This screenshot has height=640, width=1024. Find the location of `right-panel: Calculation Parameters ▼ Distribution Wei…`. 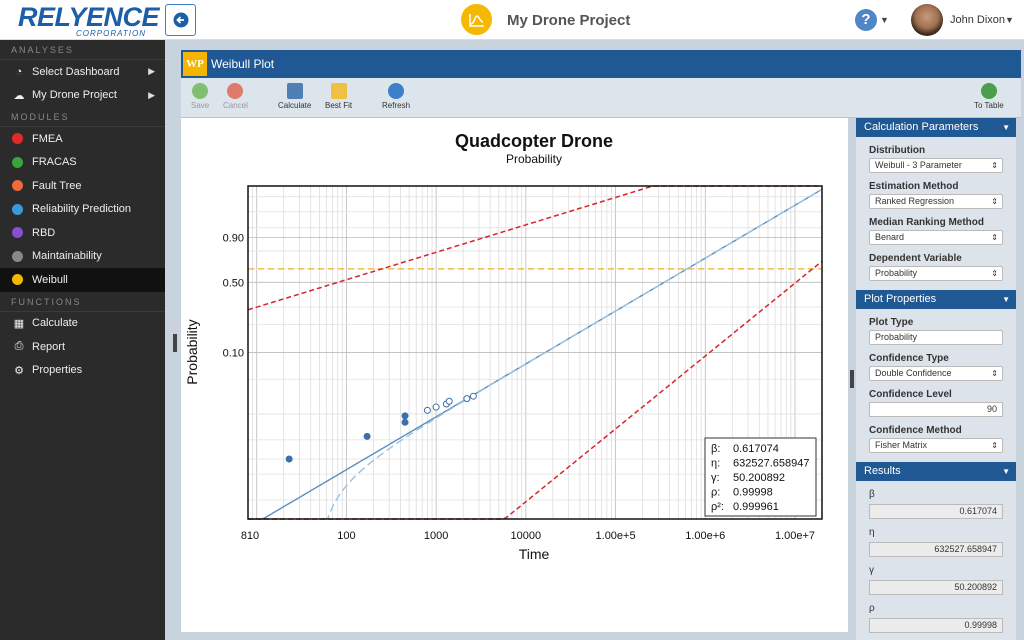

right-panel: Calculation Parameters ▼ Distribution Wei… is located at coordinates (936, 379).